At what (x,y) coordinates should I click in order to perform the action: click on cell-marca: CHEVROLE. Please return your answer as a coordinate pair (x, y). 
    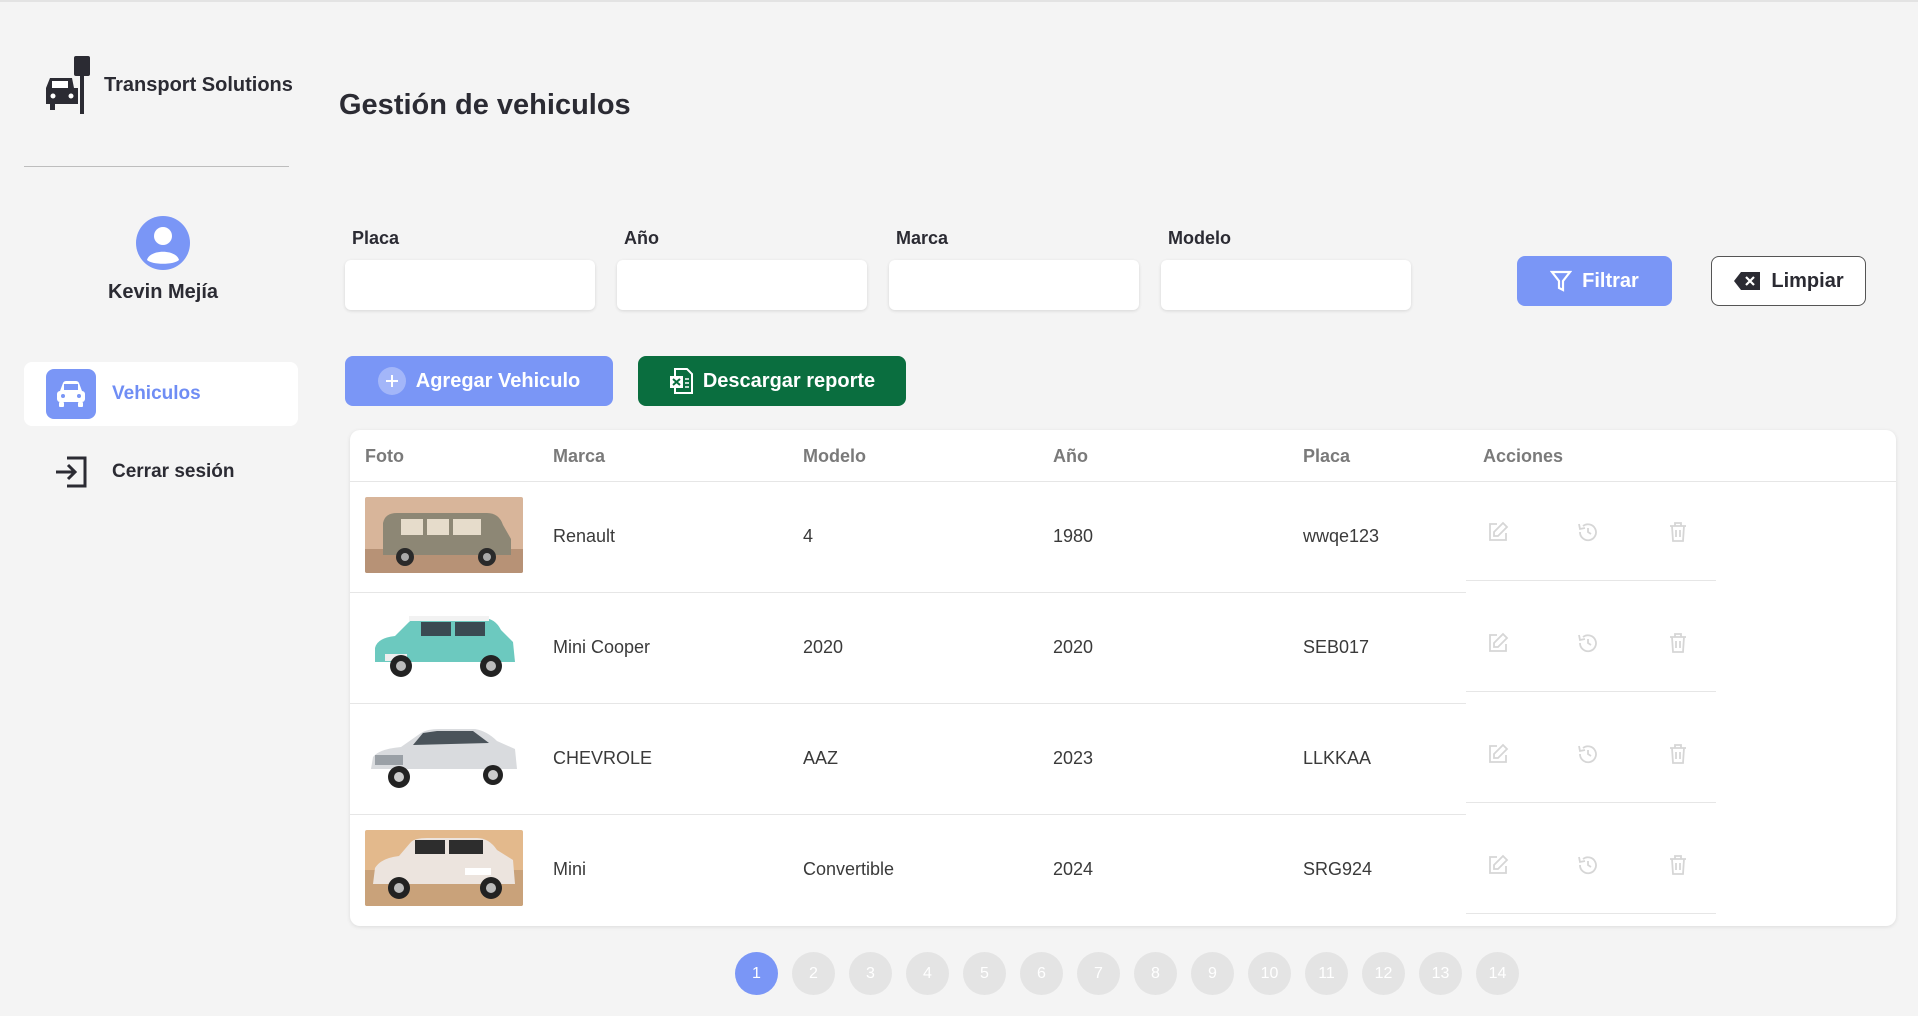
    Looking at the image, I should click on (603, 758).